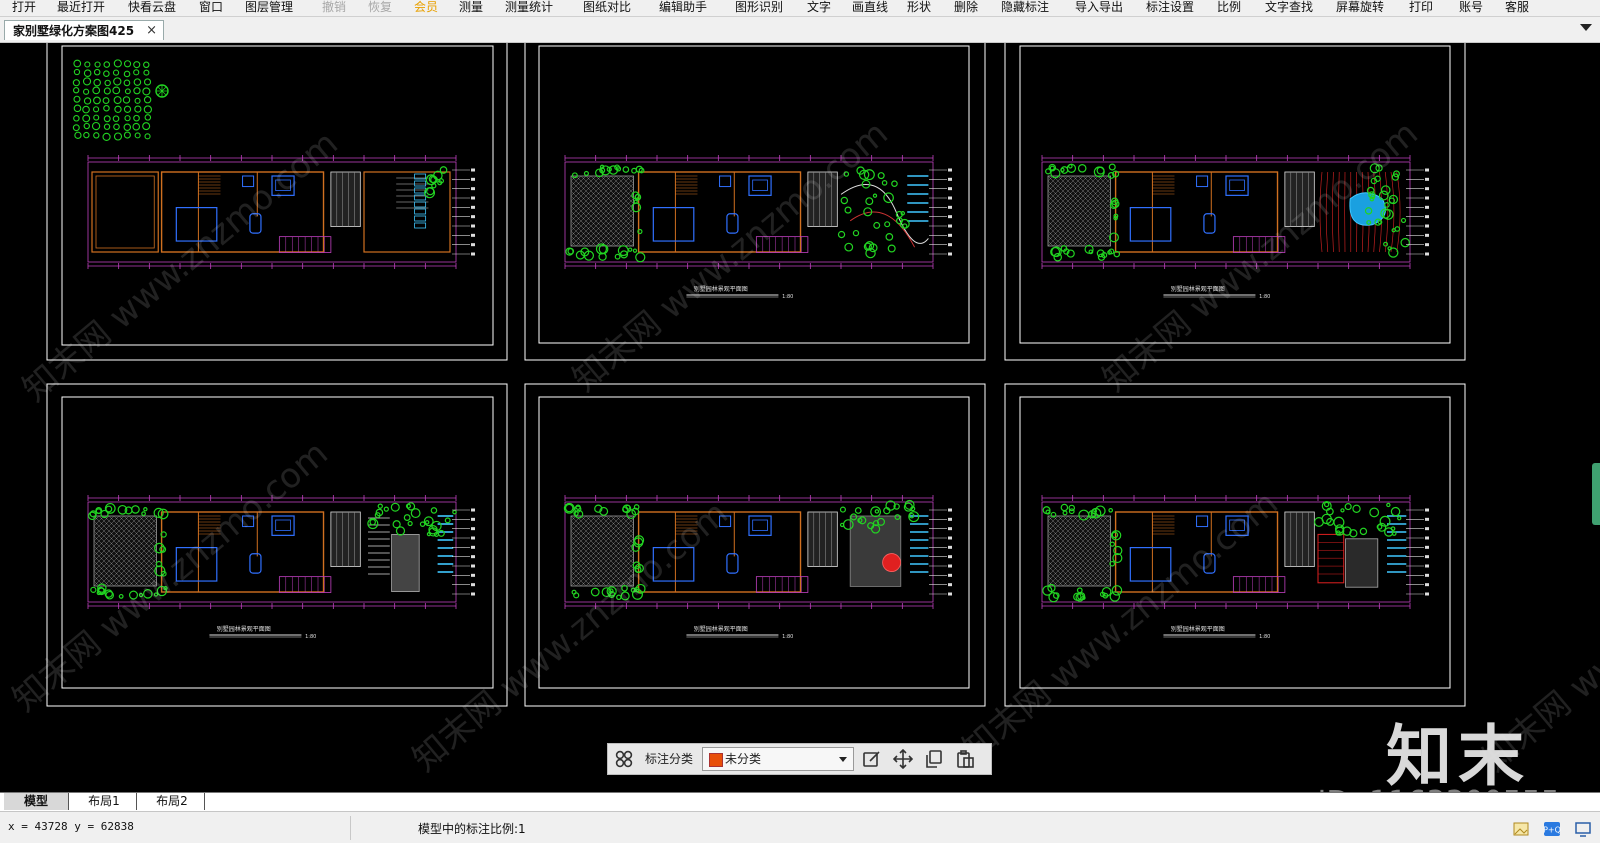 The width and height of the screenshot is (1600, 843). What do you see at coordinates (607, 8) in the screenshot?
I see `menu-item: 图纸对比` at bounding box center [607, 8].